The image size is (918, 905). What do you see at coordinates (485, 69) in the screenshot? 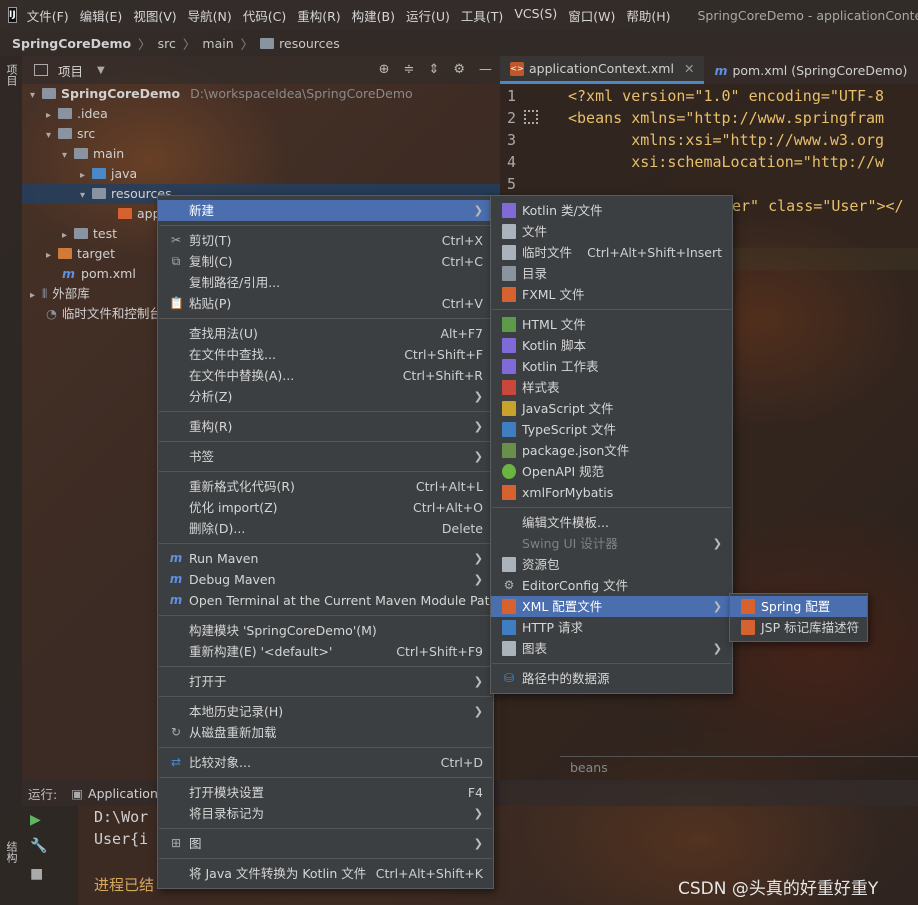
I see `minimize-icon: —` at bounding box center [485, 69].